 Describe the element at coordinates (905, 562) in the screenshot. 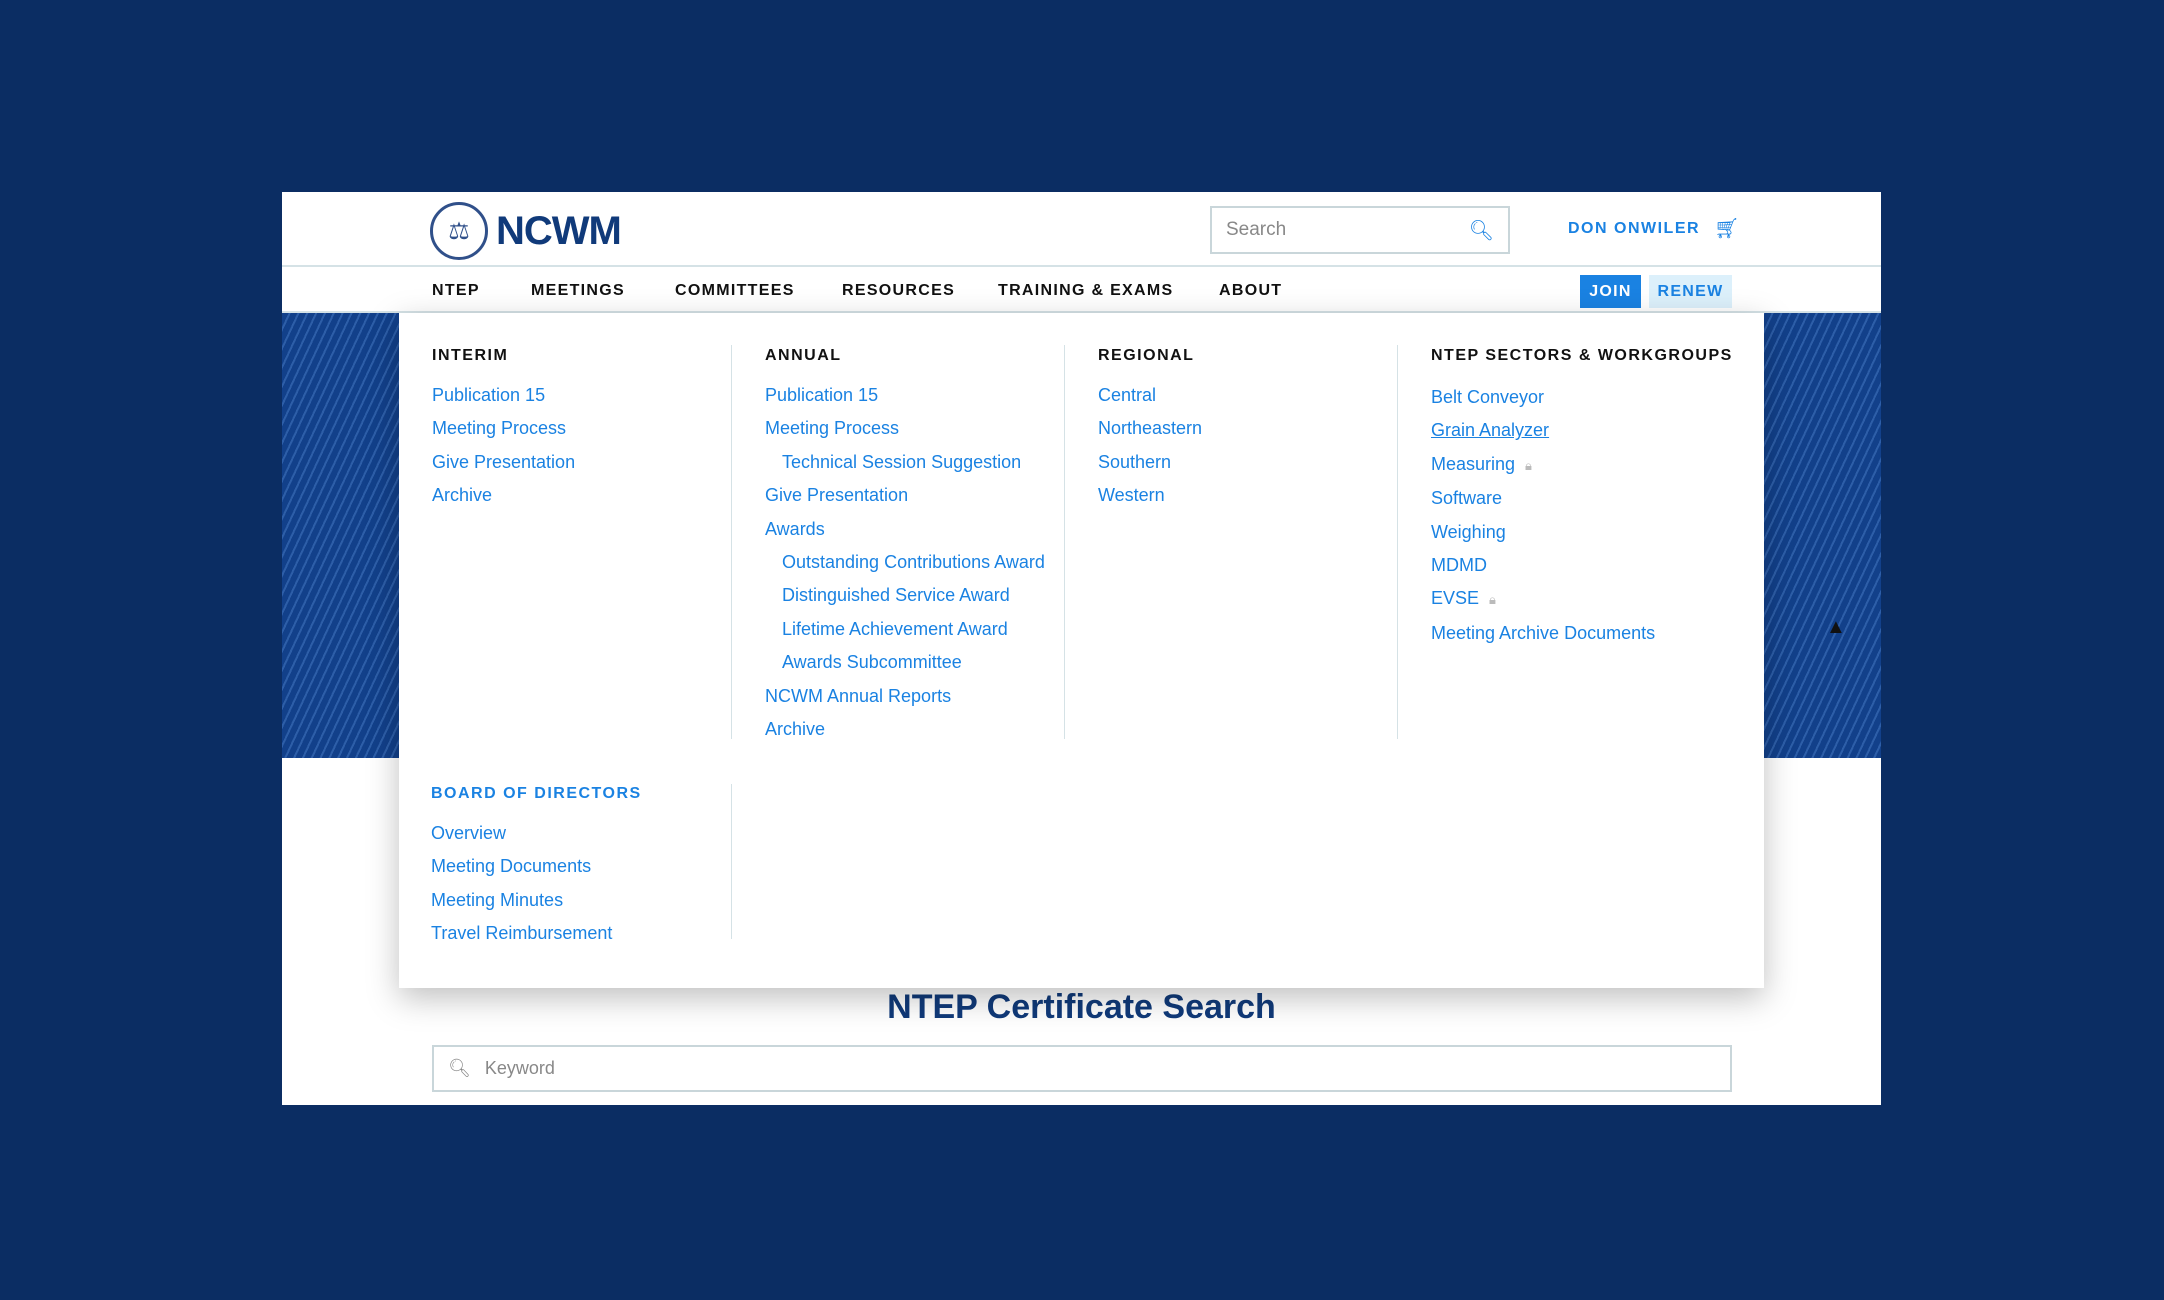

I see `link: Outstanding Contributions Award` at that location.